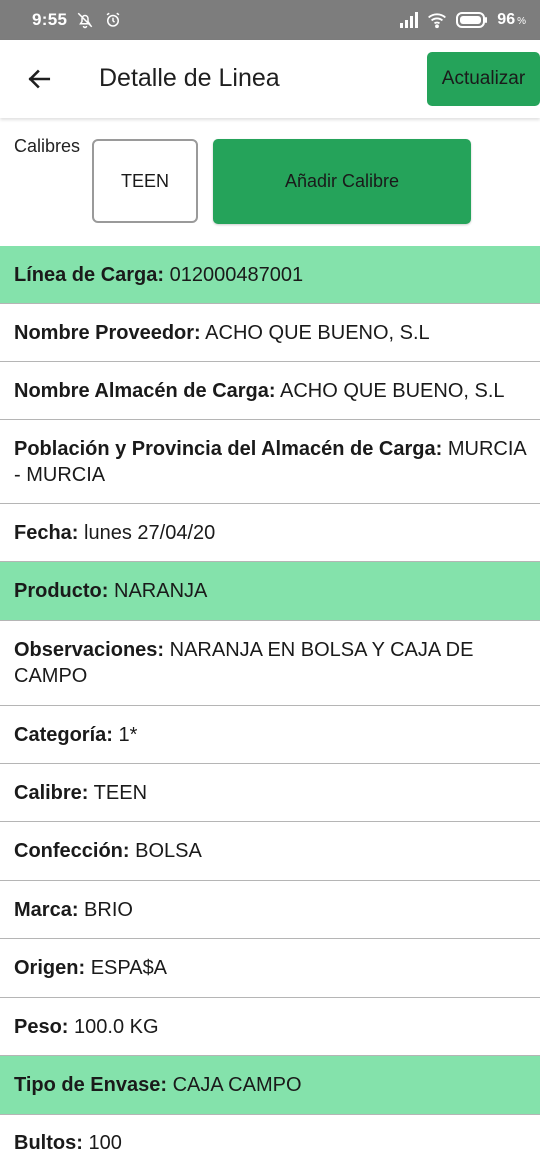 The width and height of the screenshot is (540, 1170). I want to click on detail-row-proveedor: Nombre Proveedor: ACHO QUE BUENO, S.L, so click(270, 333).